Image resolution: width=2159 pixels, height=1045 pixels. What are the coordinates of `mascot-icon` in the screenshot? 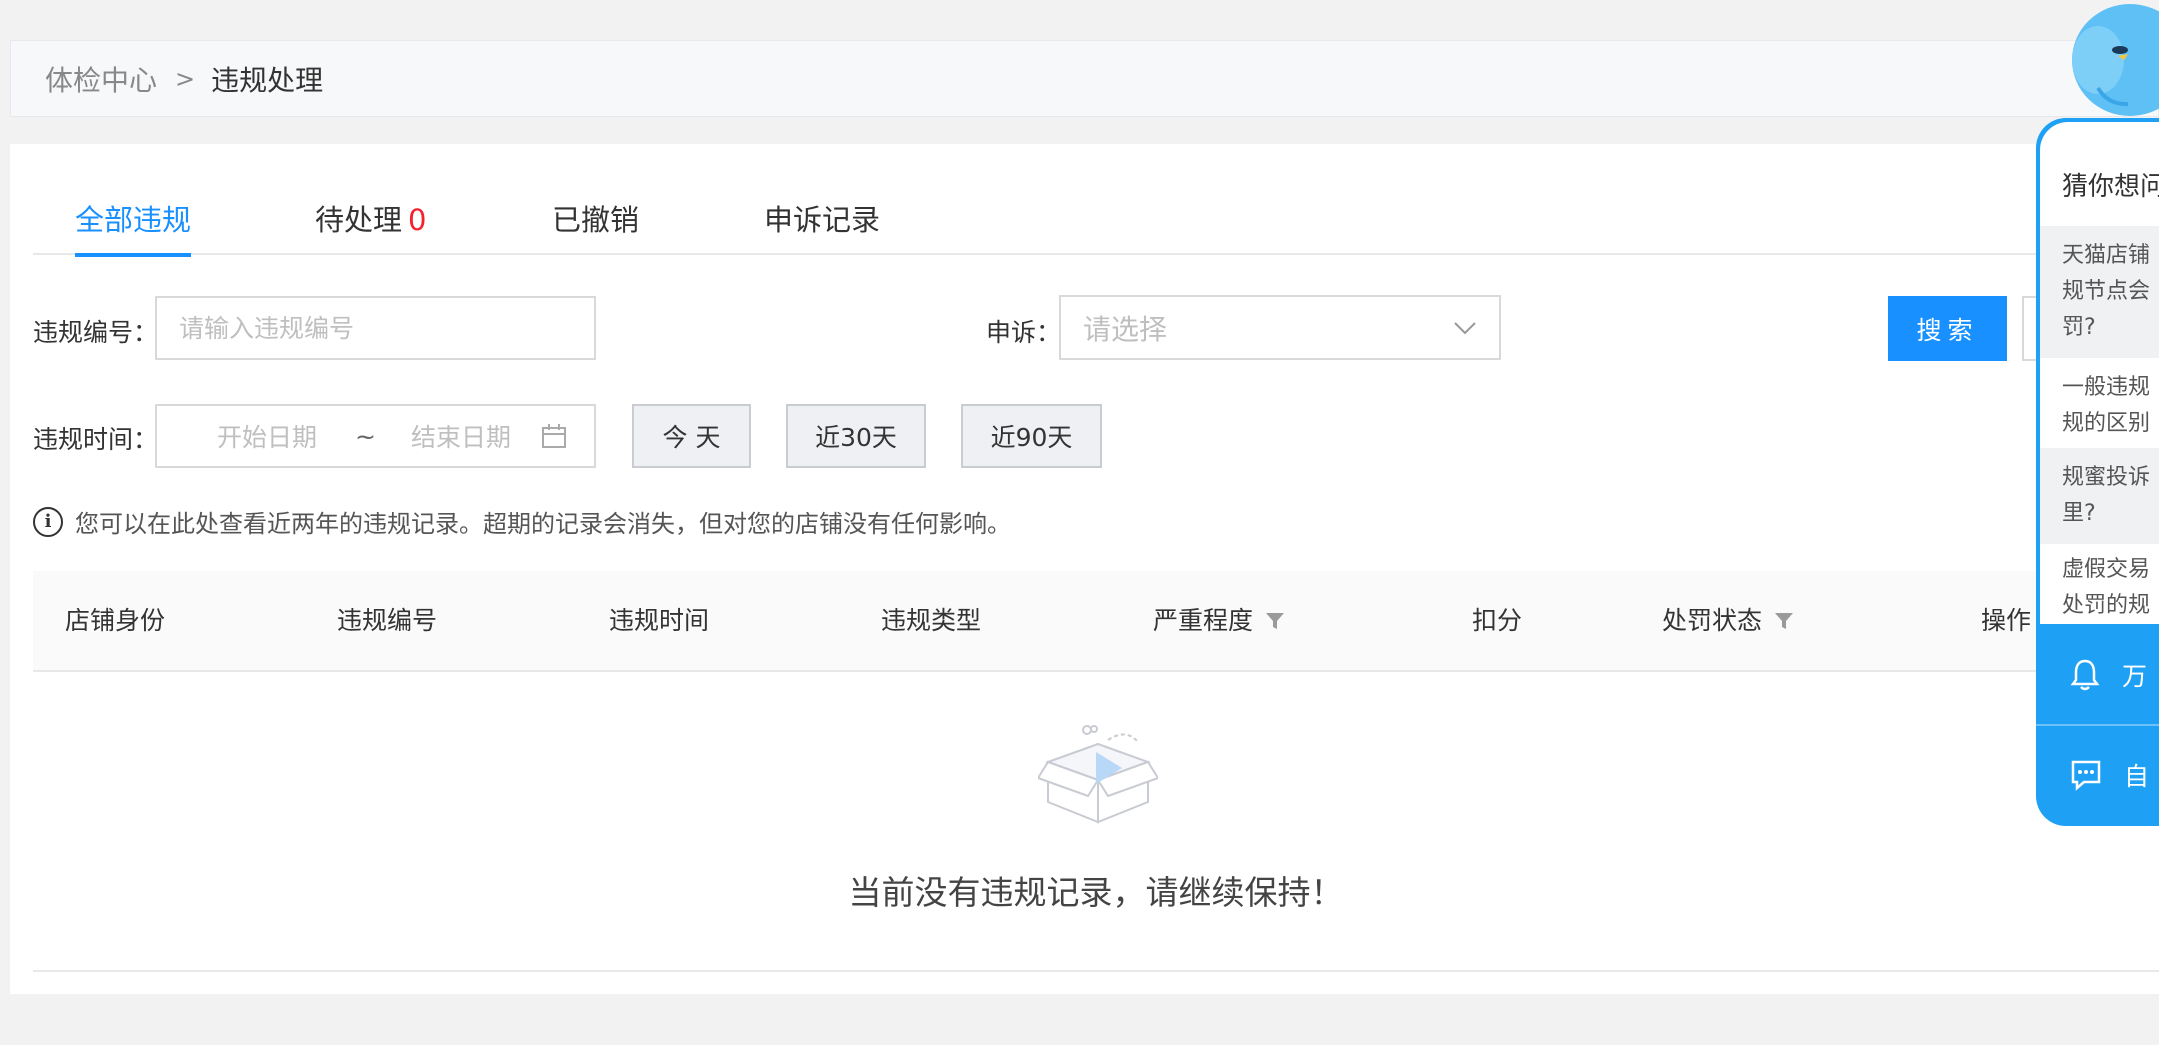 It's located at (2108, 62).